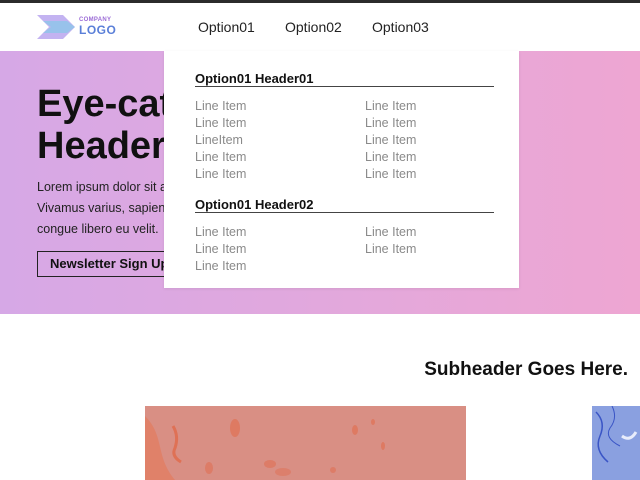 This screenshot has height=480, width=640. What do you see at coordinates (254, 204) in the screenshot?
I see `dropdown-header: Option01 Header02` at bounding box center [254, 204].